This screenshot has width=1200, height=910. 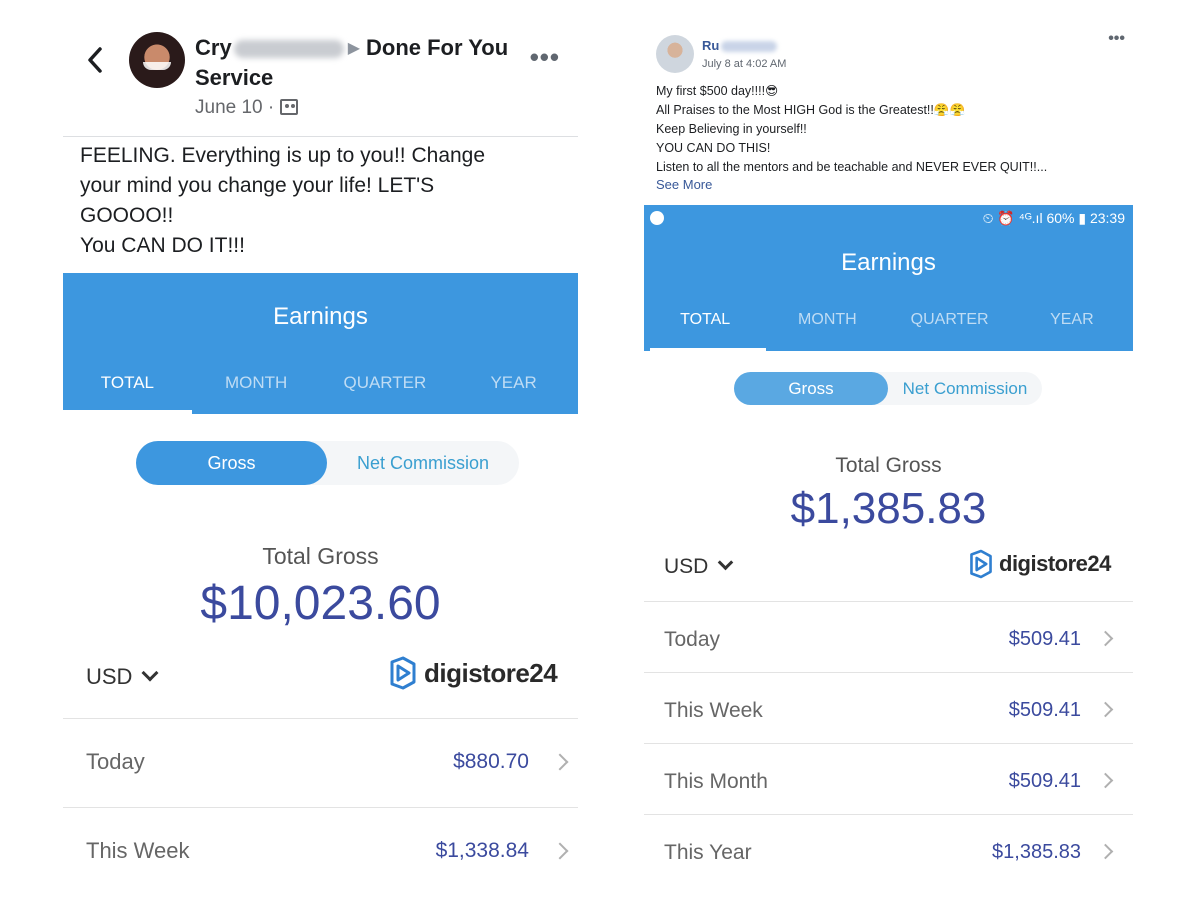 I want to click on phone-status-bar: ⏲ ⏰ ⁴ᴳ.ıl 60% ▮ 23:39, so click(x=888, y=218).